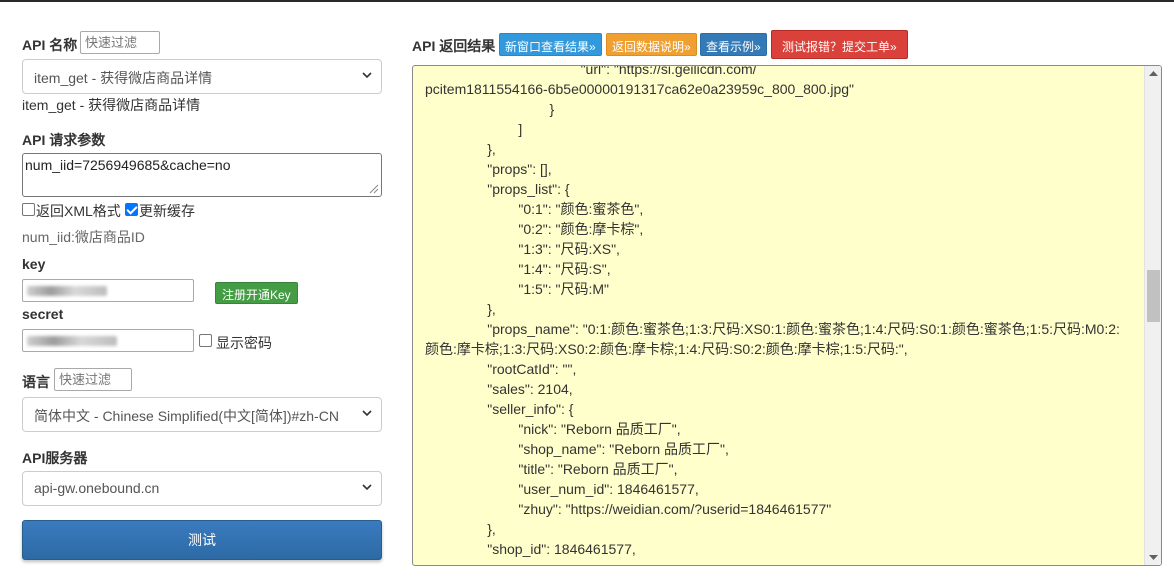 The width and height of the screenshot is (1174, 581). I want to click on server-label: API服务器, so click(55, 458).